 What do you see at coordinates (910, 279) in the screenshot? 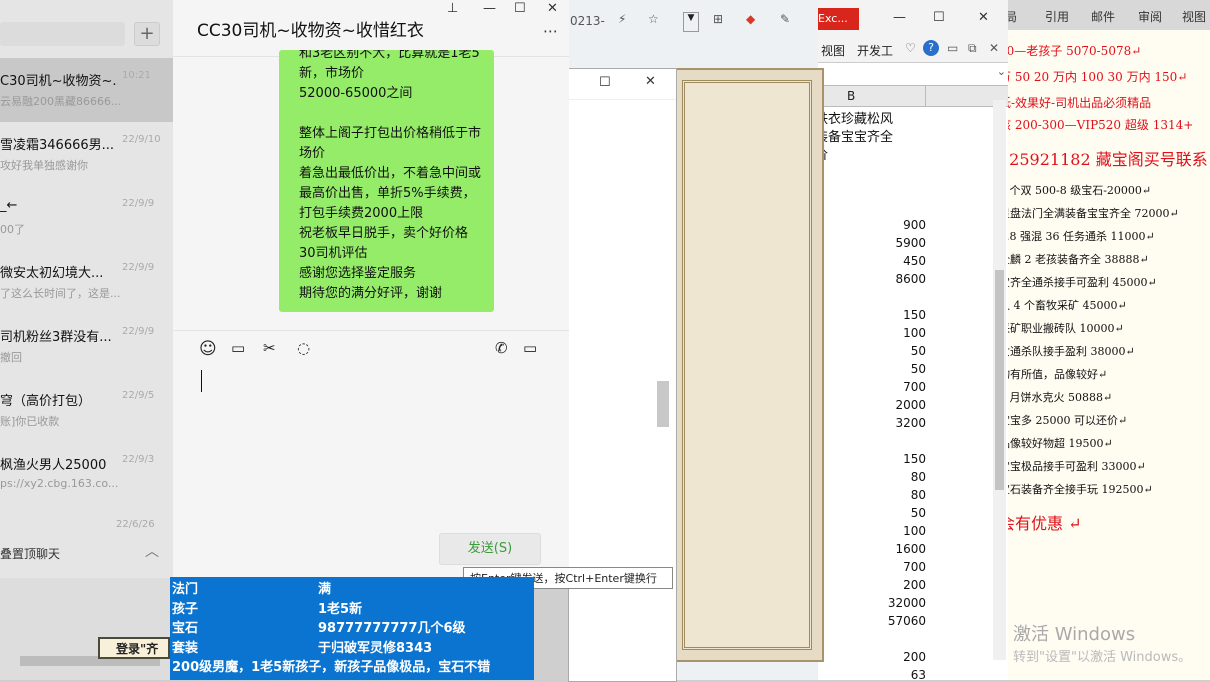
I see `sheet-cell: 8600` at bounding box center [910, 279].